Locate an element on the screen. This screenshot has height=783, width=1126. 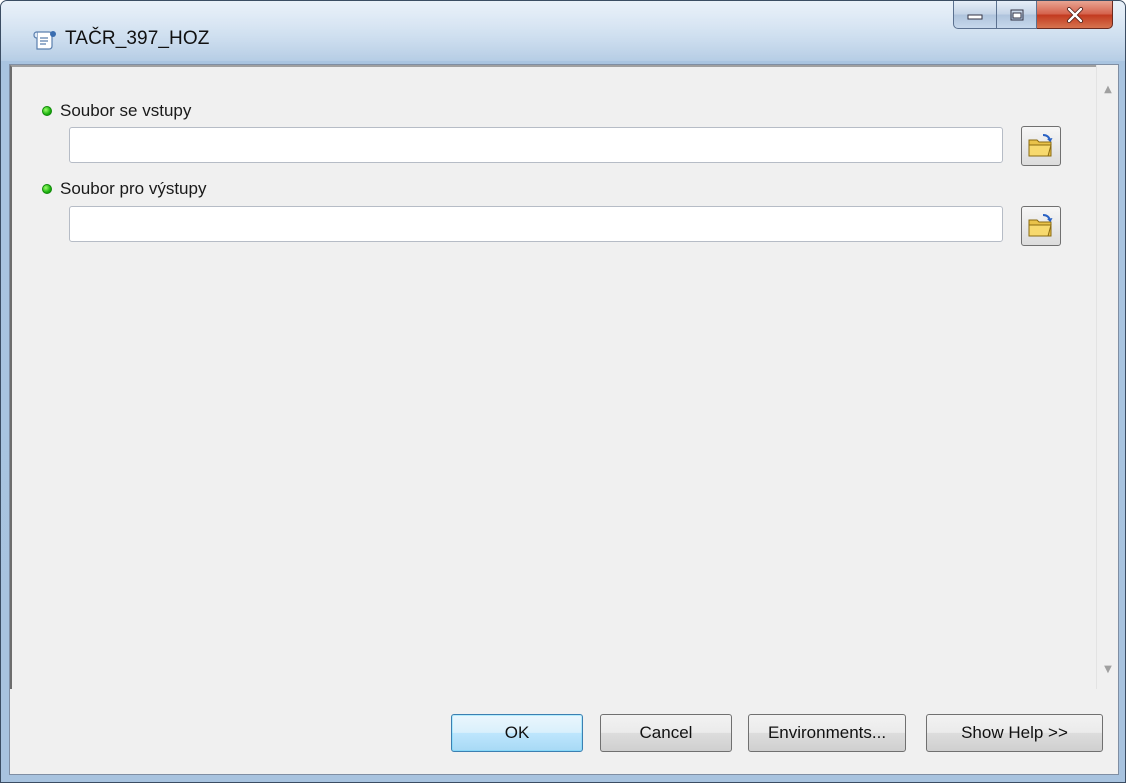
param-label-output-file: Soubor pro výstupy is located at coordinates (124, 189).